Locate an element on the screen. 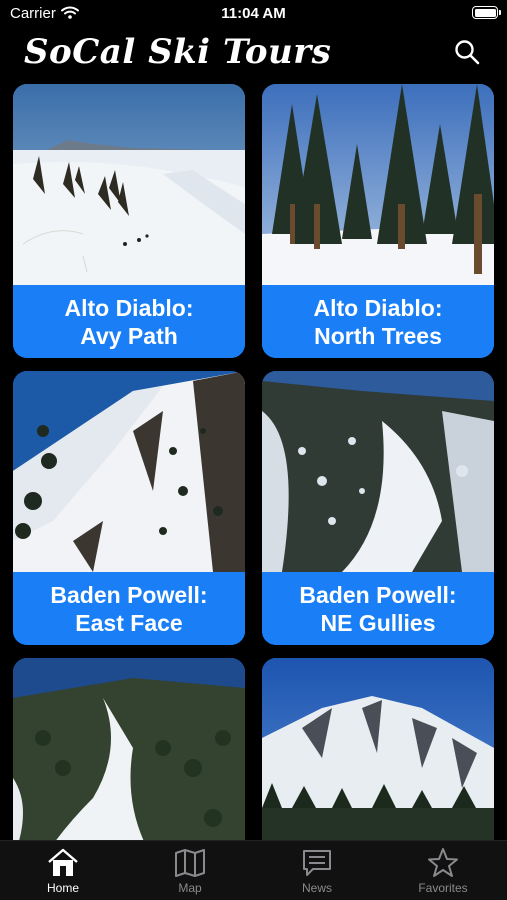 This screenshot has height=900, width=507. map-icon is located at coordinates (190, 863).